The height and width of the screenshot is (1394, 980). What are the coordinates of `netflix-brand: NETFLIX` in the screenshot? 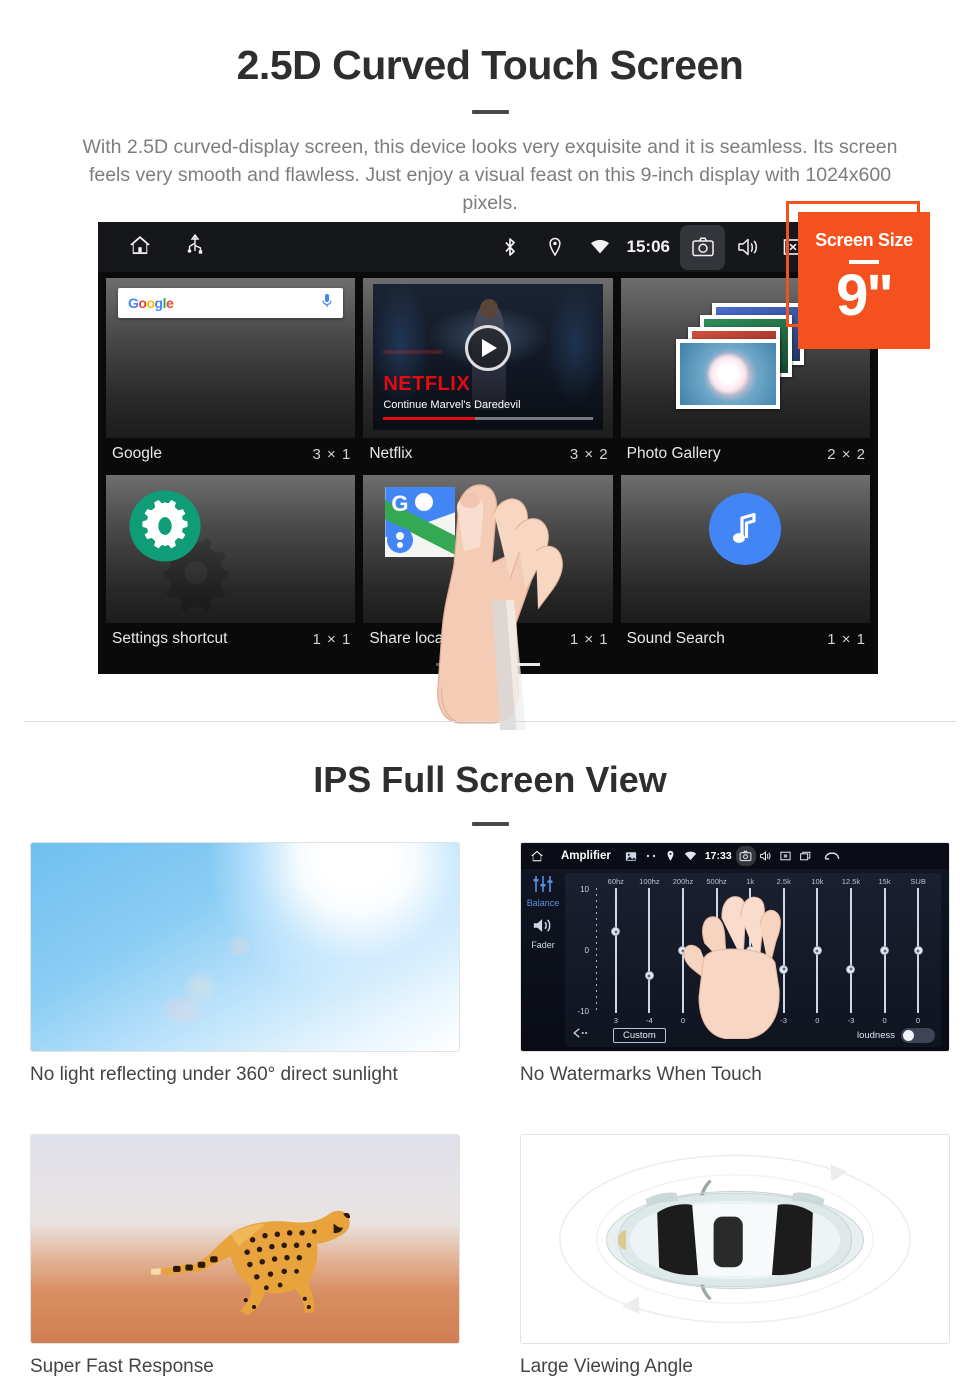 It's located at (427, 384).